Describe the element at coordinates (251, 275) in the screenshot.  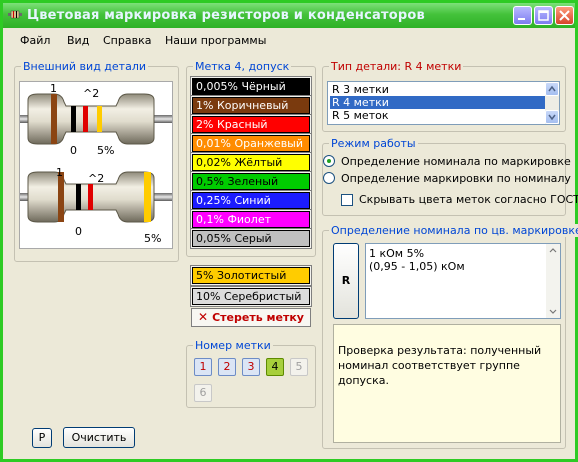
I see `color-gold-button: 5% Золотистый` at that location.